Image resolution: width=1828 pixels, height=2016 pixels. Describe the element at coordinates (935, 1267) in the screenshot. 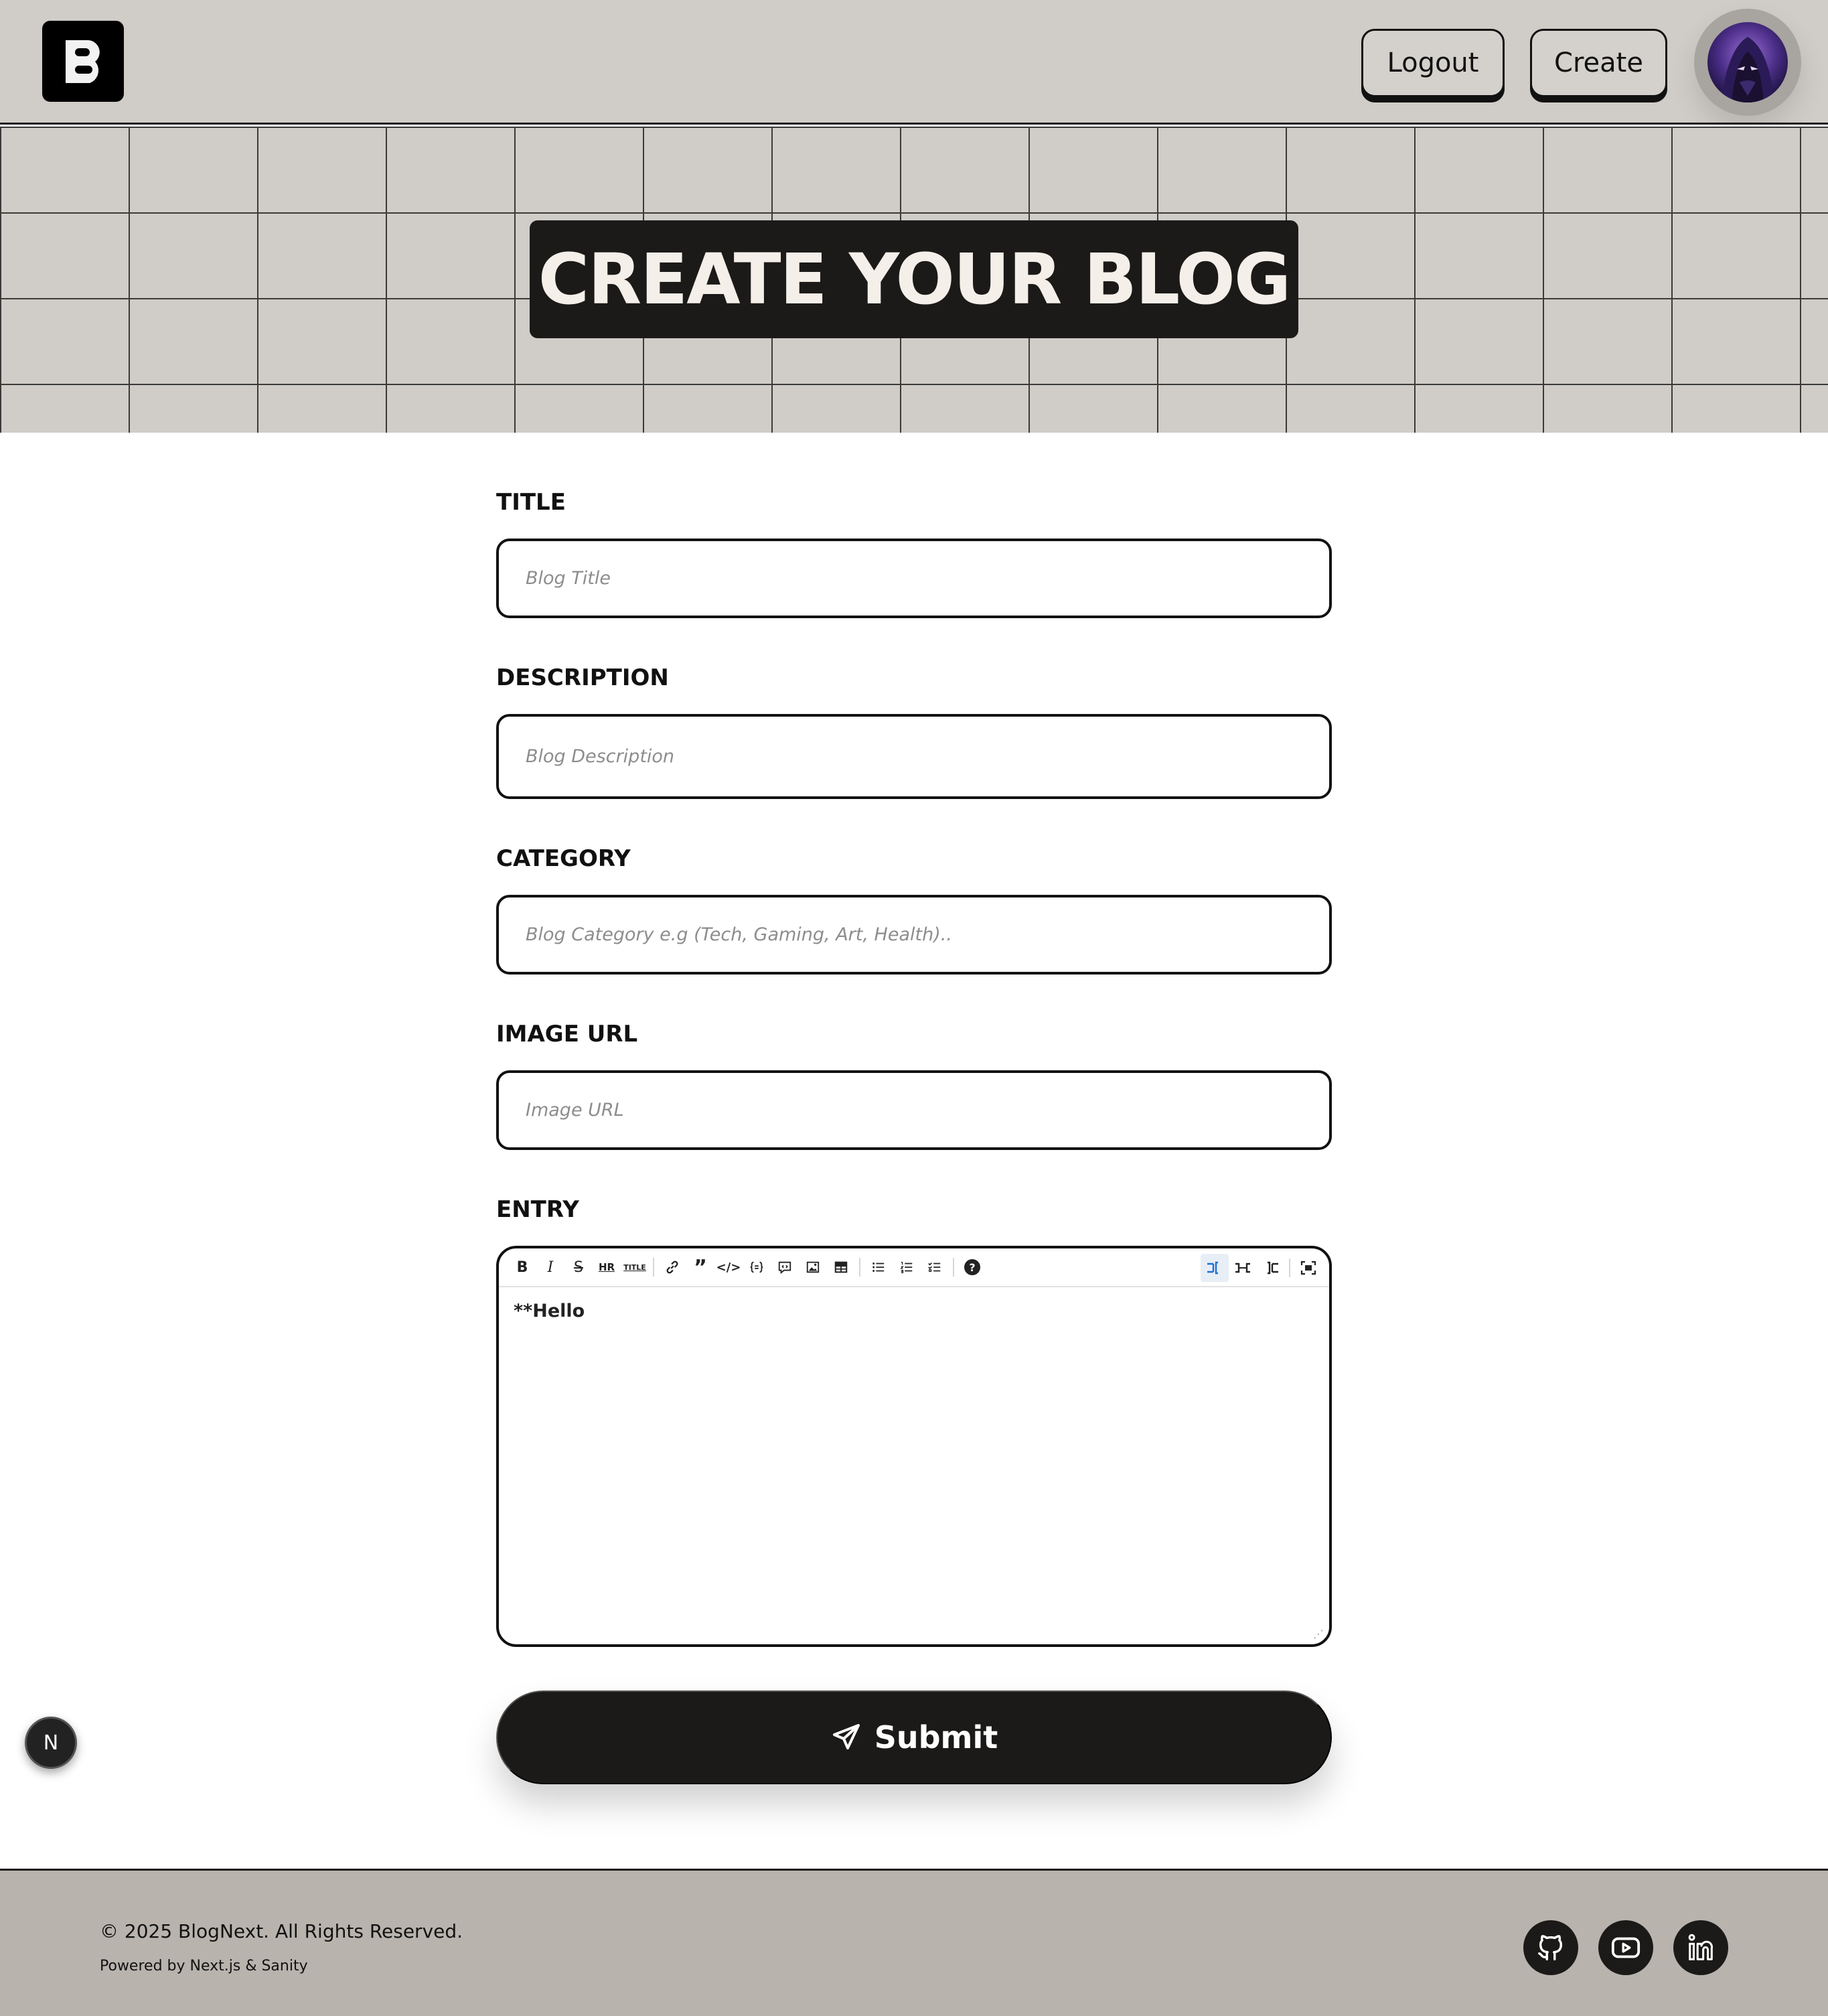

I see `checklist-icon` at that location.